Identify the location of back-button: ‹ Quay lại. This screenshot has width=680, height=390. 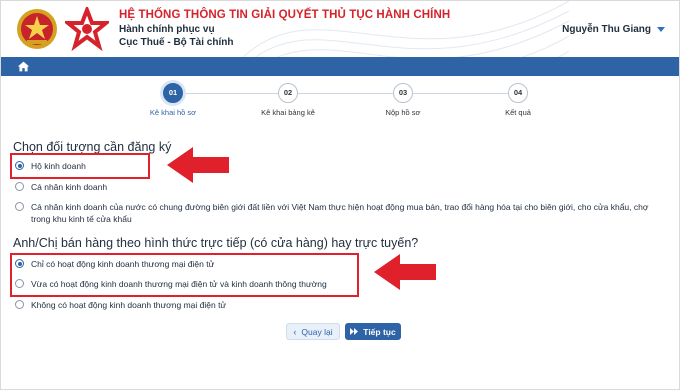
(313, 331).